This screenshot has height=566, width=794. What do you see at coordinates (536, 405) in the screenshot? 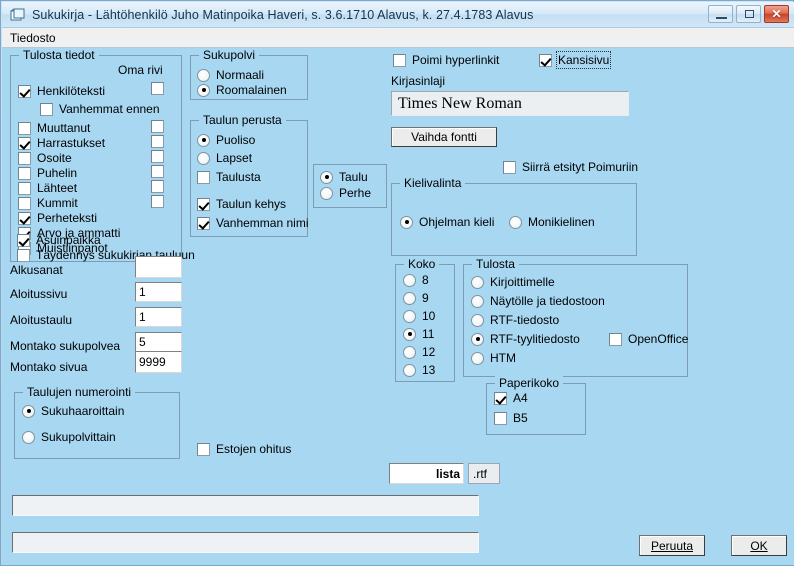
I see `group-paperikoko: Paperikoko A4 B5` at bounding box center [536, 405].